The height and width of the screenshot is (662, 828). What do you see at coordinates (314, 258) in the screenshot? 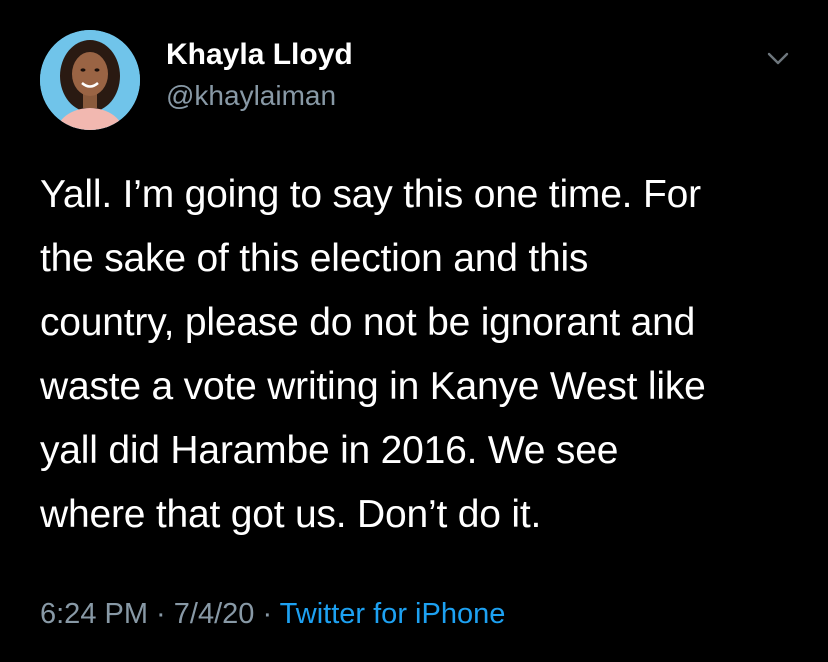
I see `tweet-line: the sake of this election and this` at bounding box center [314, 258].